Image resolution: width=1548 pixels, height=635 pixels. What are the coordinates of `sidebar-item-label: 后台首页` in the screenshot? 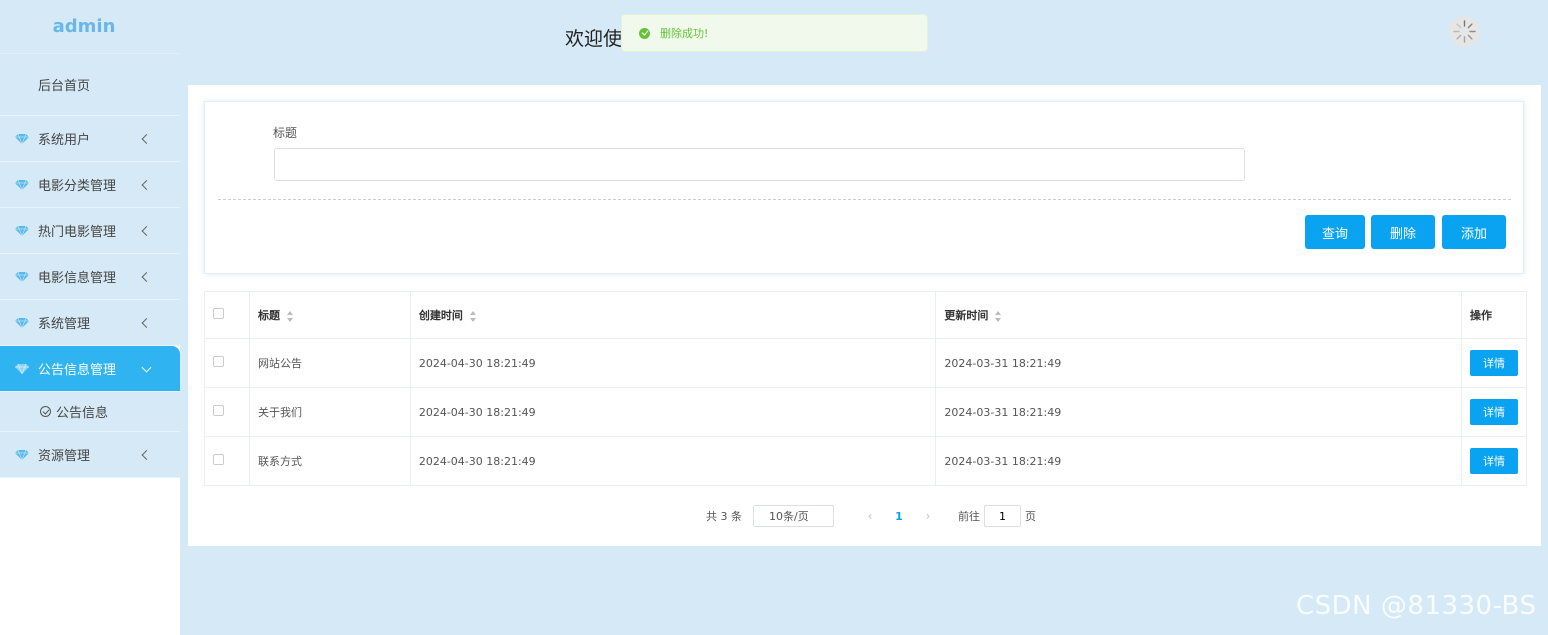 It's located at (64, 86).